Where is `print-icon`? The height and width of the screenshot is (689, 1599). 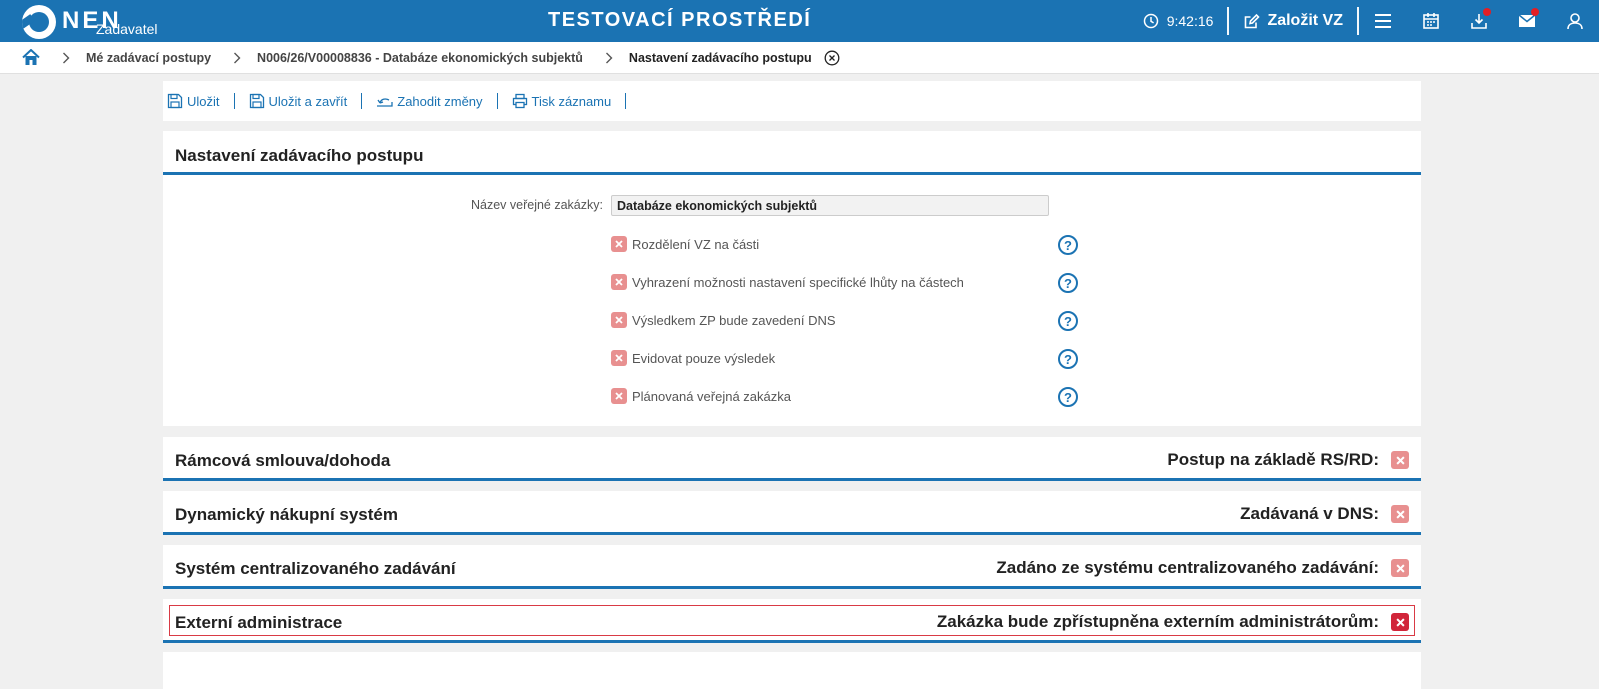
print-icon is located at coordinates (519, 101).